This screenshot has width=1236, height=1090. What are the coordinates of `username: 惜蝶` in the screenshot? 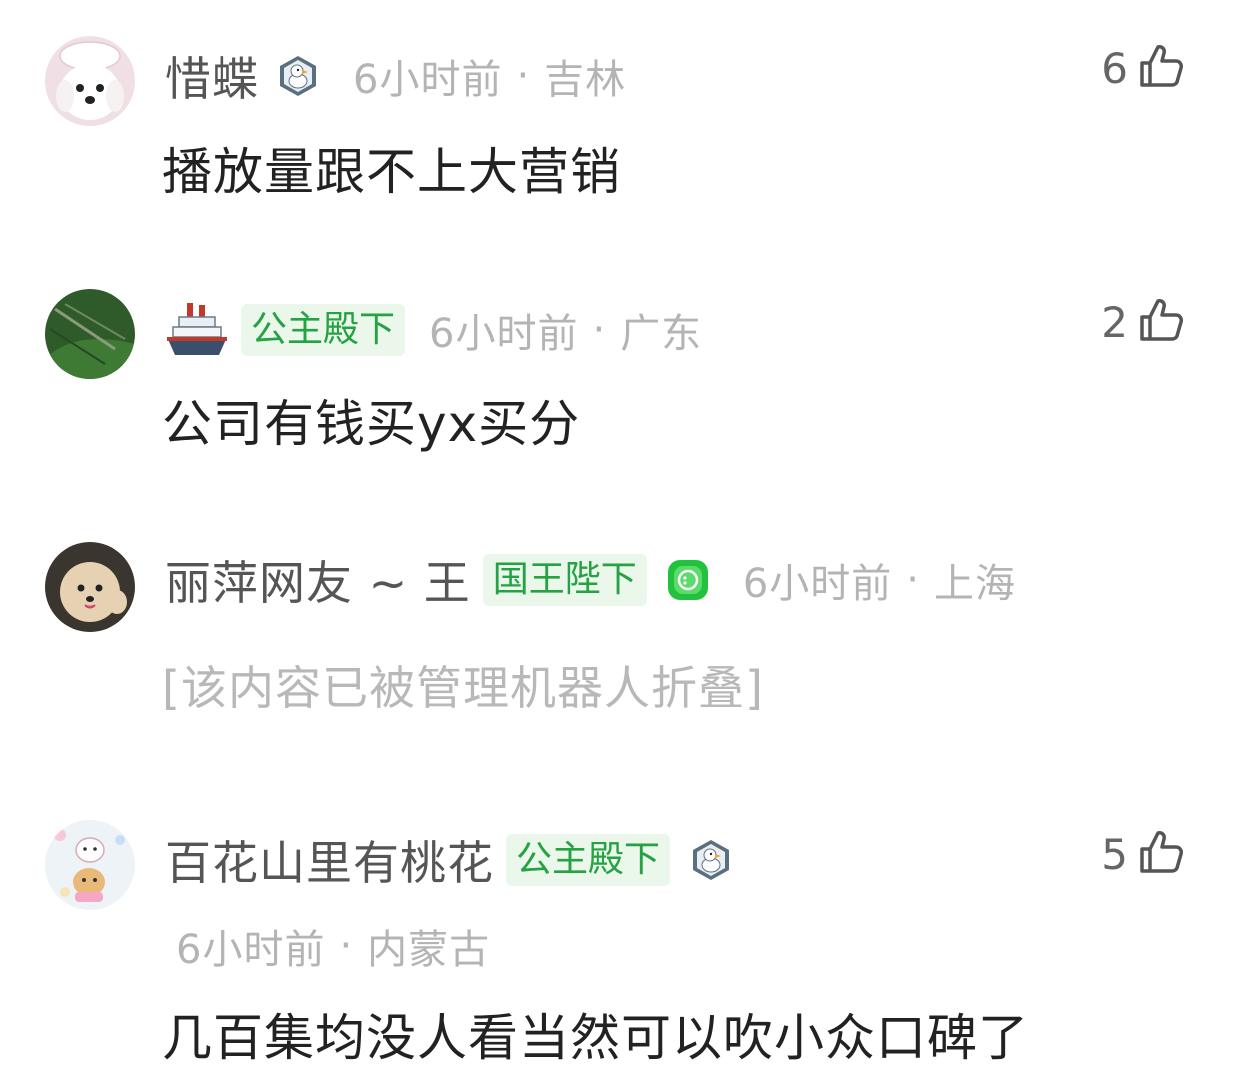 It's located at (212, 76).